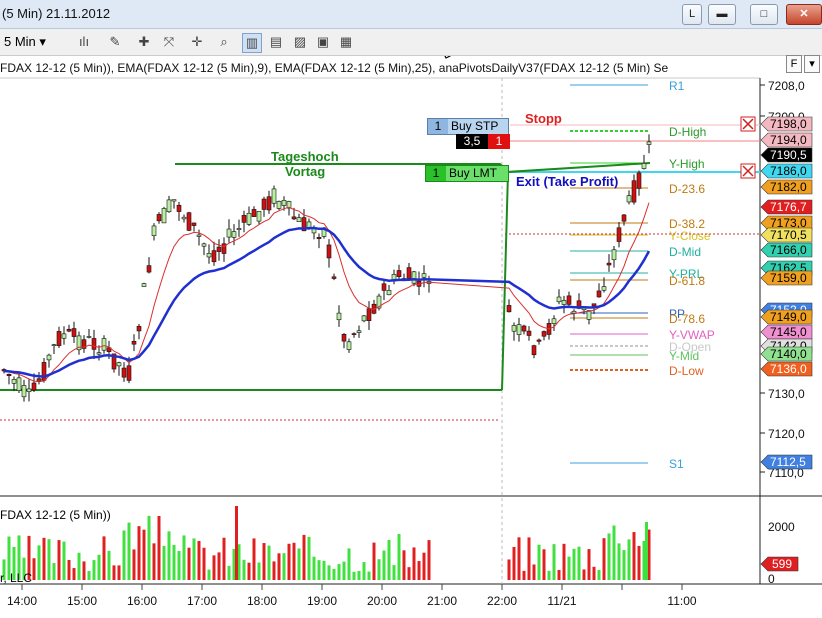  Describe the element at coordinates (472, 141) in the screenshot. I see `buy-stp-price-offset: 3,5` at that location.